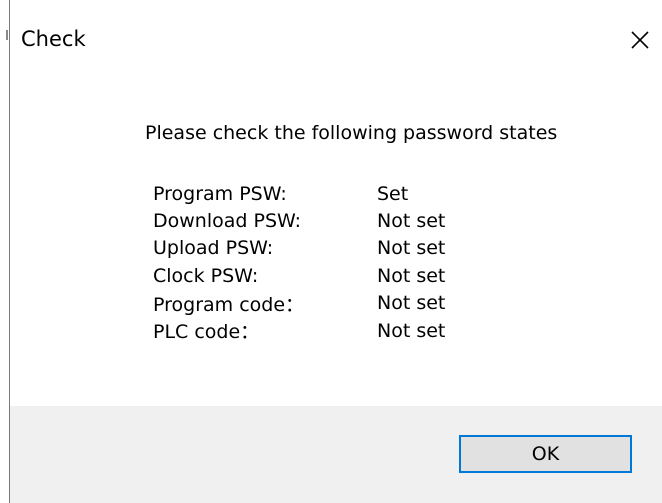  I want to click on state-name: Program code：, so click(229, 304).